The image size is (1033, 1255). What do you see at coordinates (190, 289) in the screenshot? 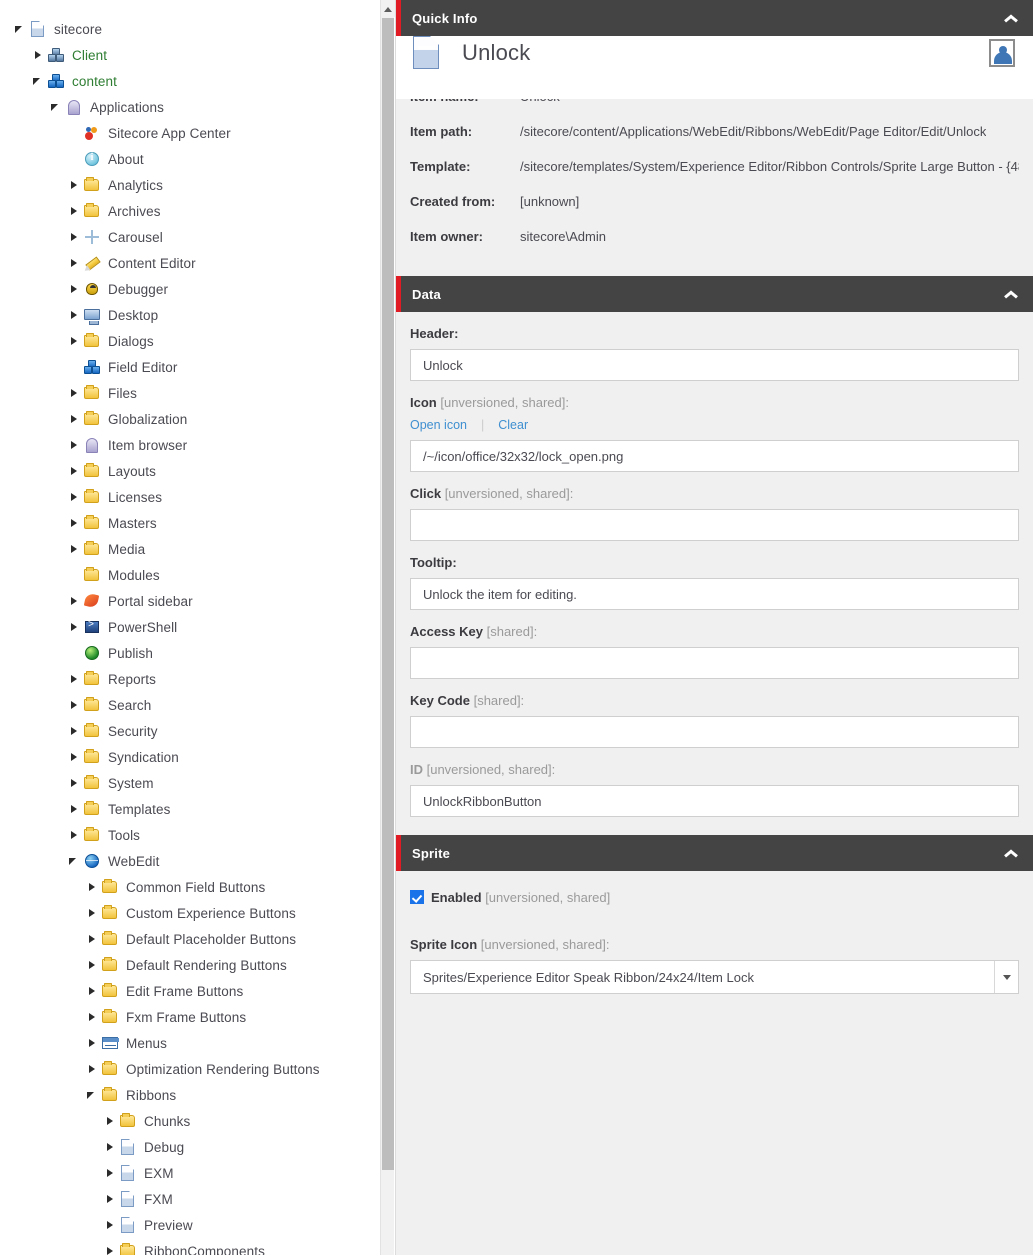
I see `tree-item: Debugger` at bounding box center [190, 289].